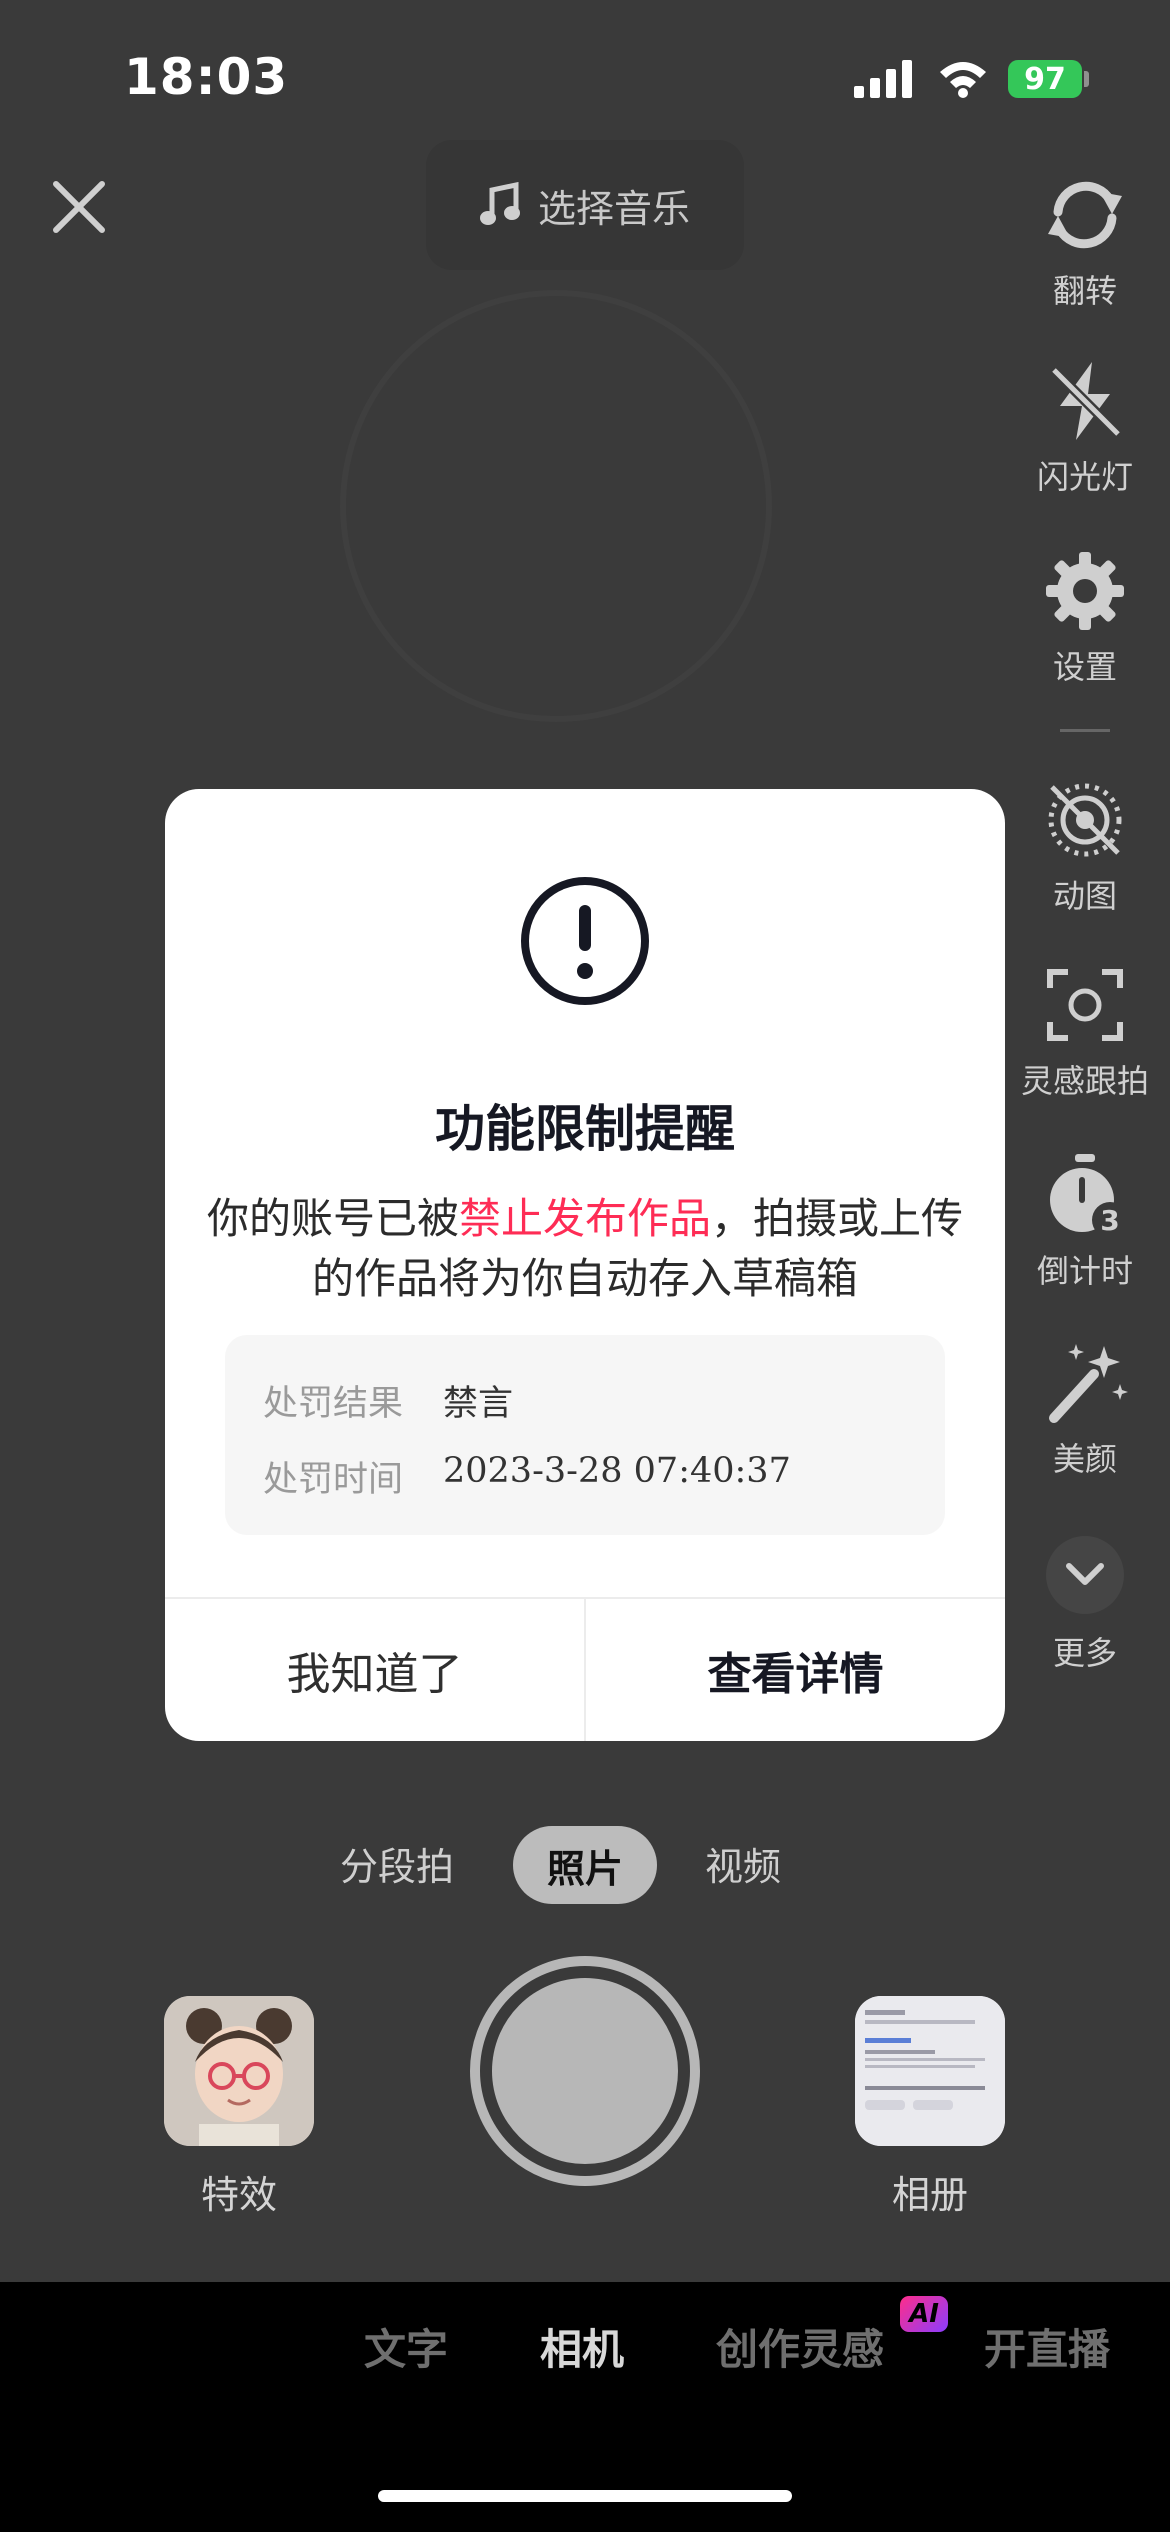 This screenshot has height=2532, width=1170. What do you see at coordinates (800, 2346) in the screenshot?
I see `nav-inspiration: 创作灵感` at bounding box center [800, 2346].